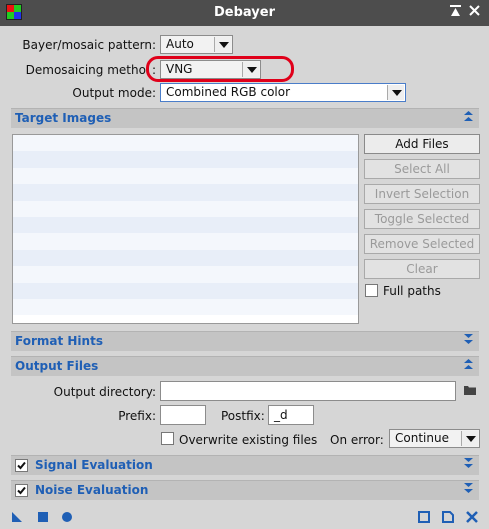 Image resolution: width=489 pixels, height=529 pixels. Describe the element at coordinates (357, 440) in the screenshot. I see `on-error-label: On error:` at that location.